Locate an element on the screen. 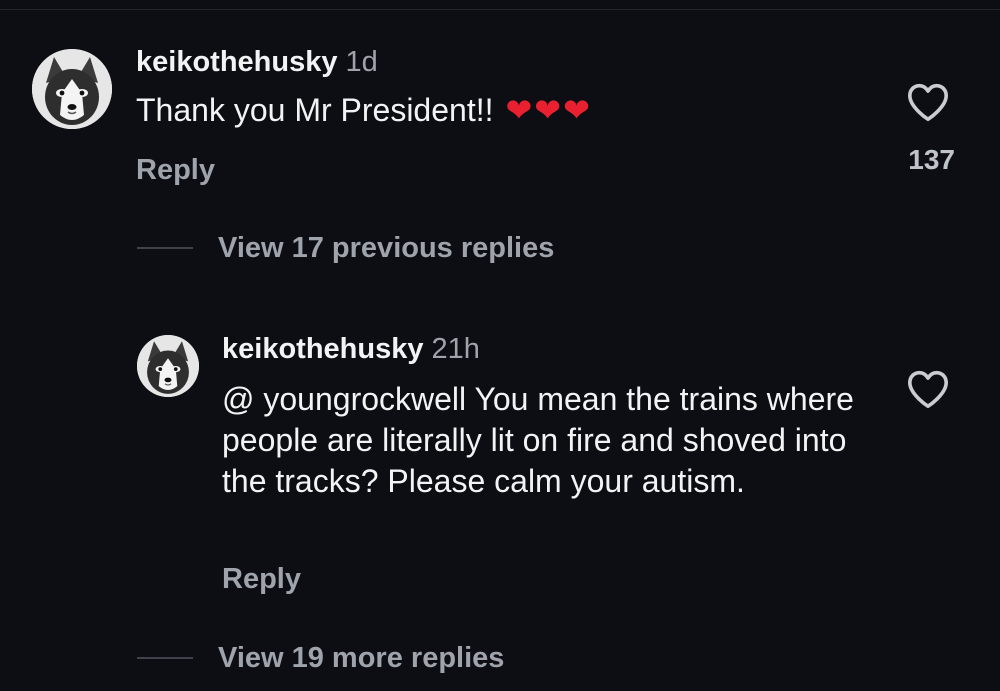 This screenshot has width=1000, height=691. view-previous-replies-label: View 17 previous replies is located at coordinates (386, 247).